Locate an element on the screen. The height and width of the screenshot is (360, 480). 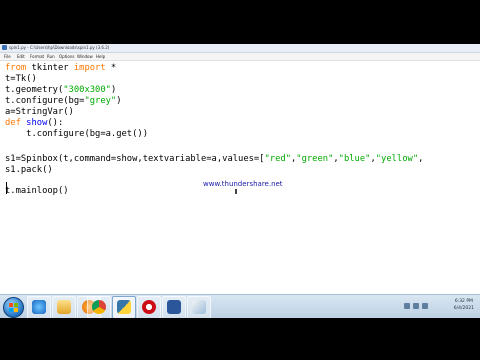
watermark-text: www.thundershare.net is located at coordinates (243, 184).